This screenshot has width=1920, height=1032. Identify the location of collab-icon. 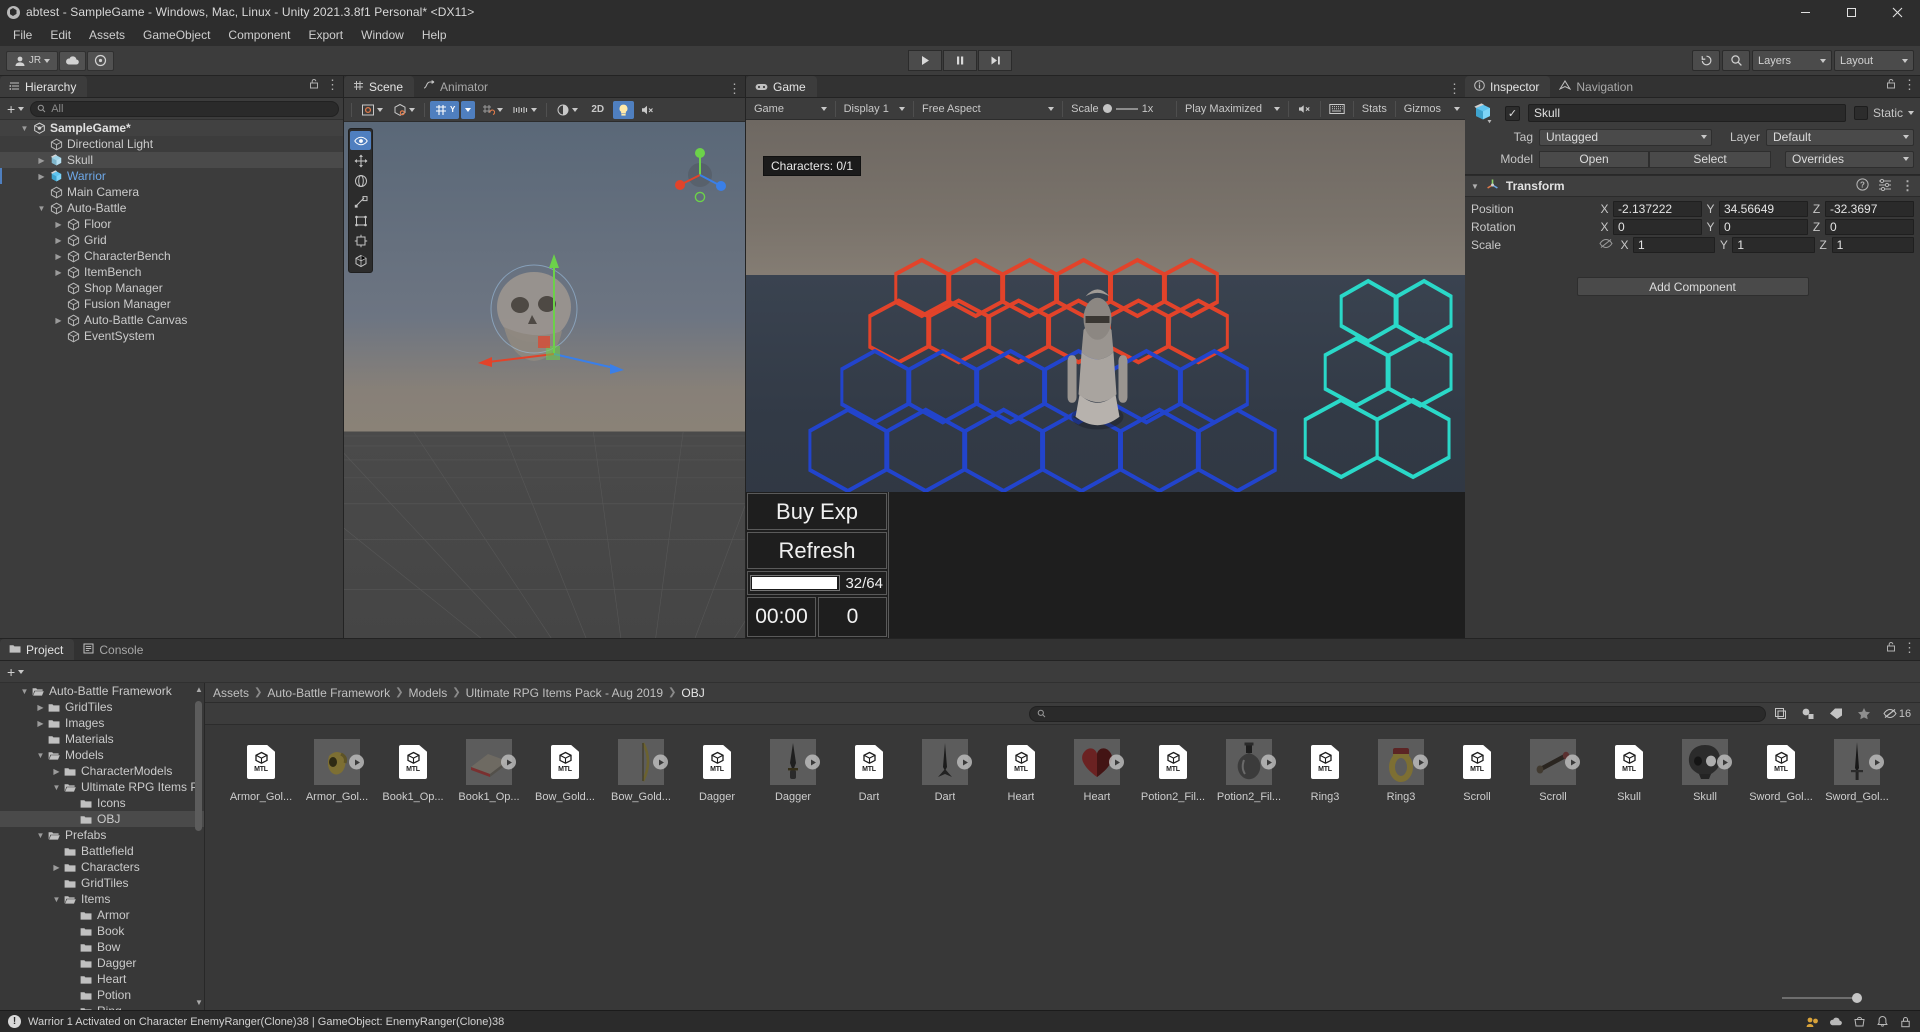
(1813, 1022).